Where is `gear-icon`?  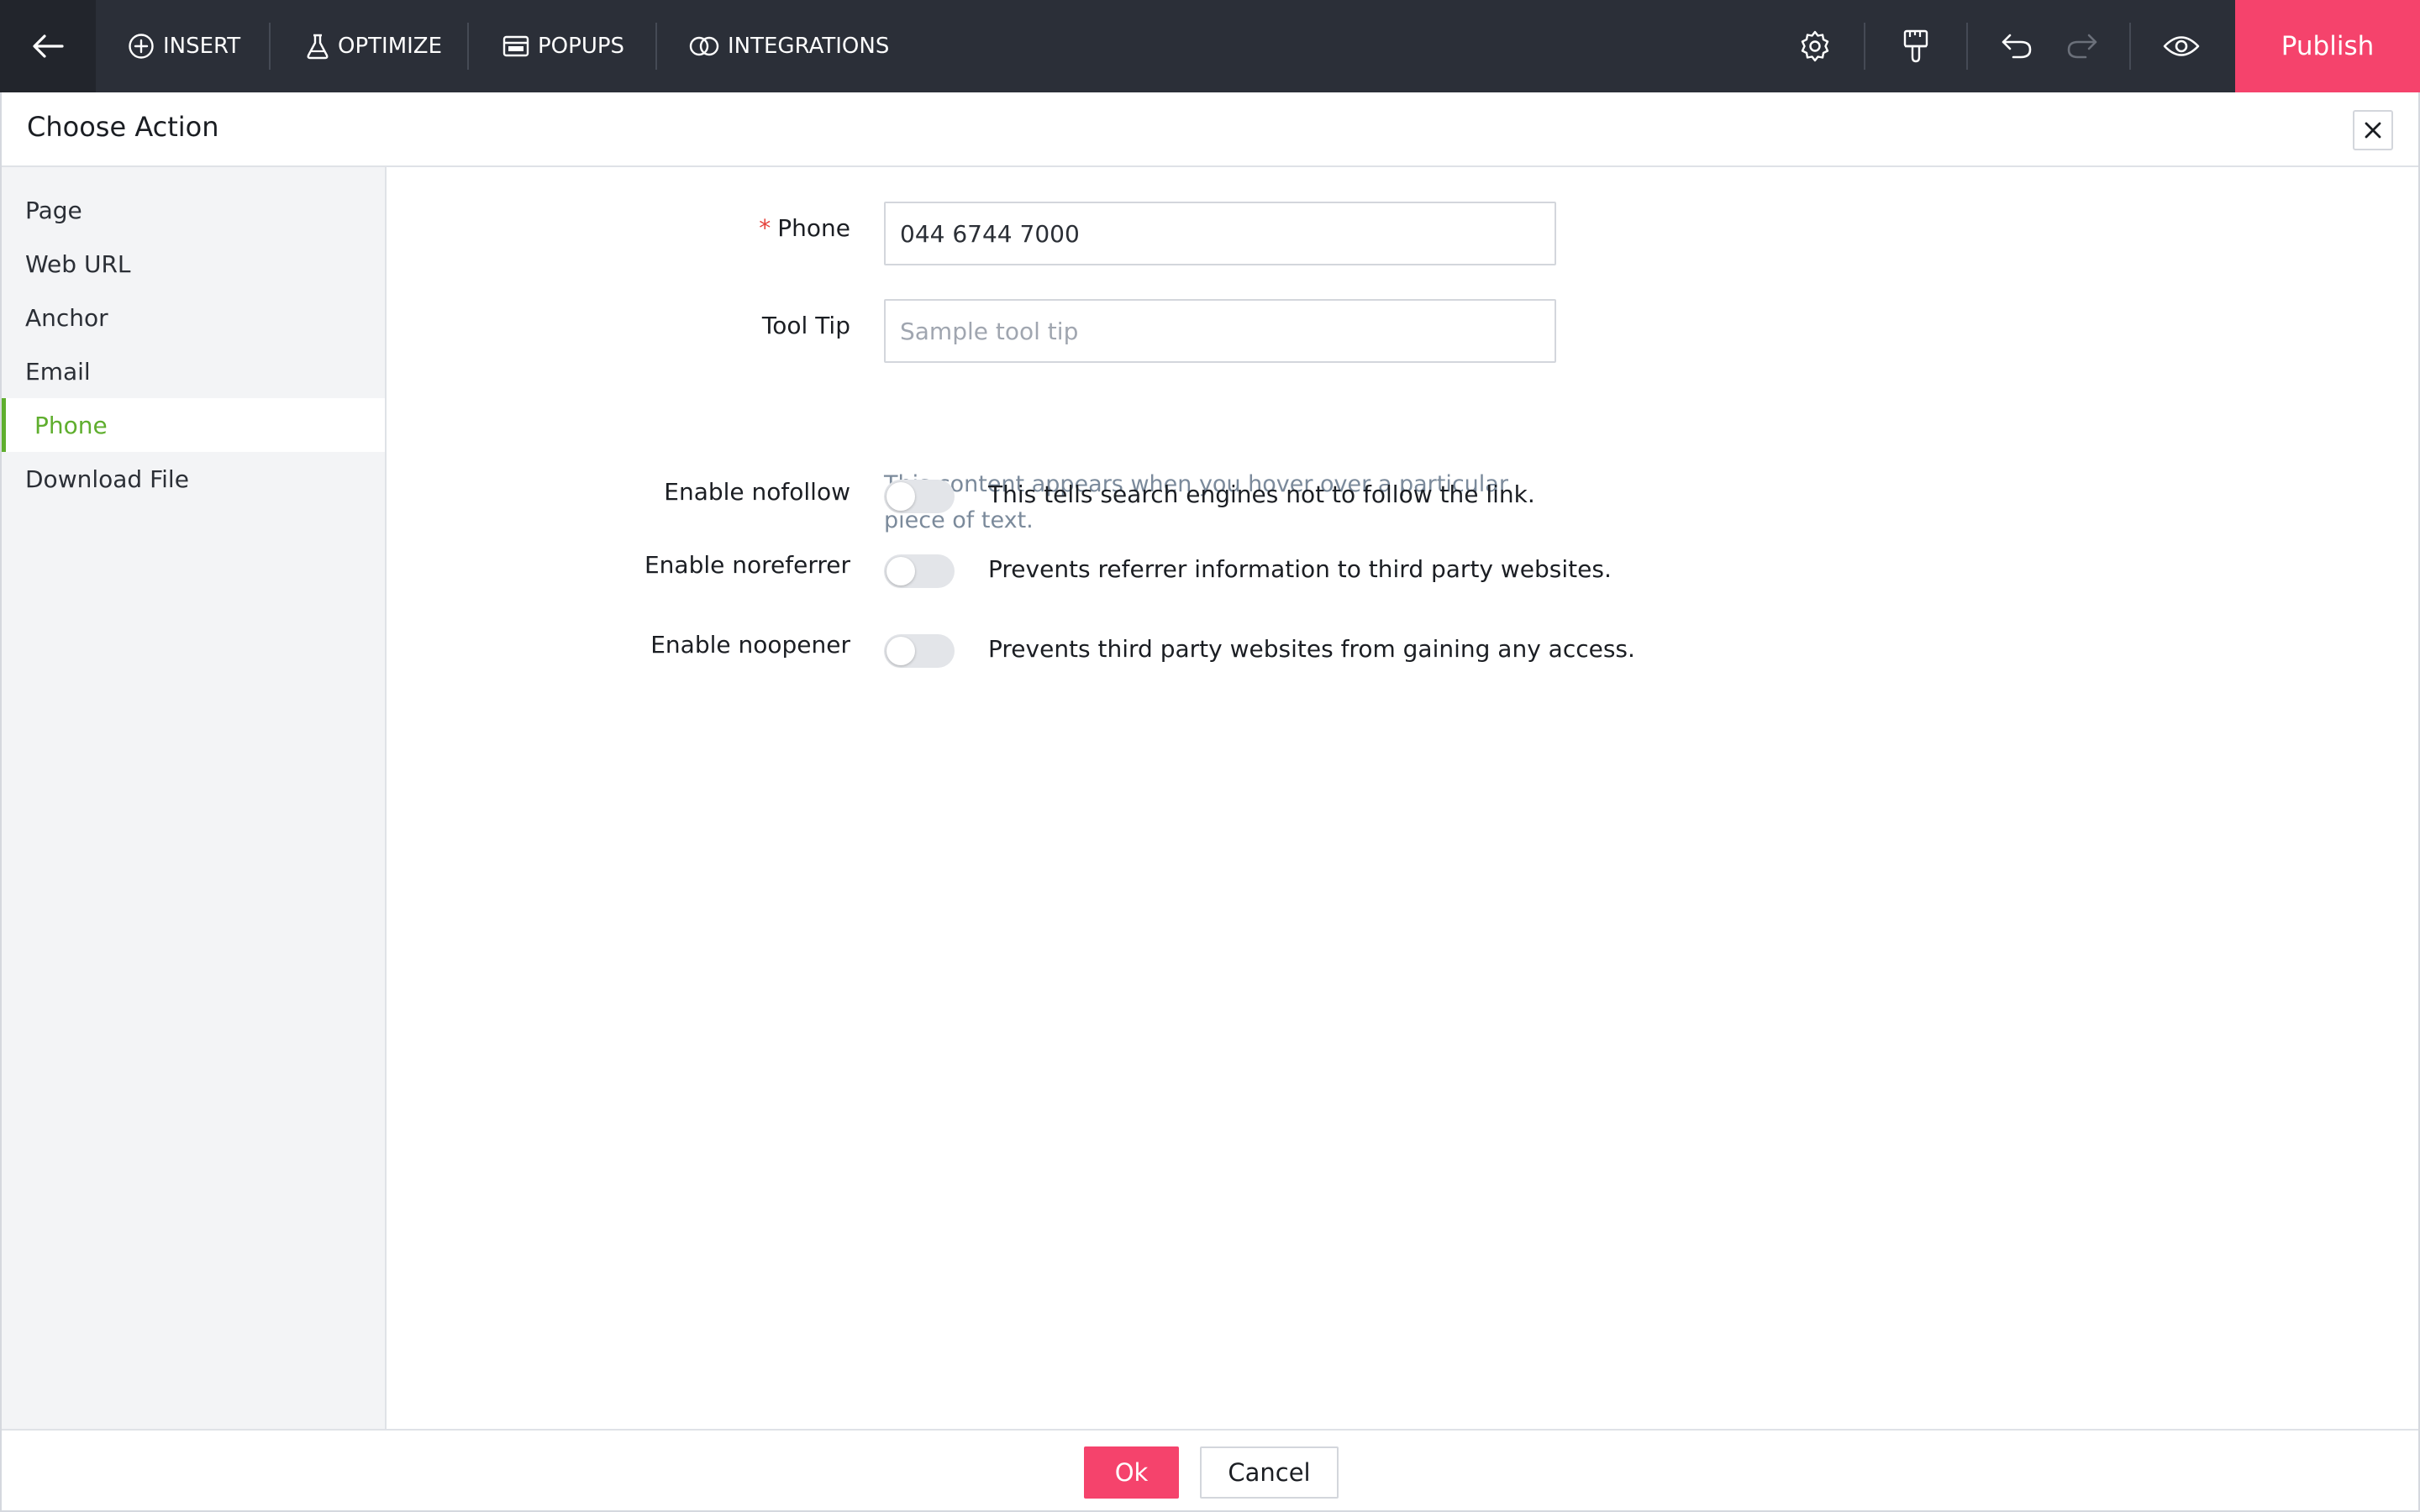
gear-icon is located at coordinates (1815, 46).